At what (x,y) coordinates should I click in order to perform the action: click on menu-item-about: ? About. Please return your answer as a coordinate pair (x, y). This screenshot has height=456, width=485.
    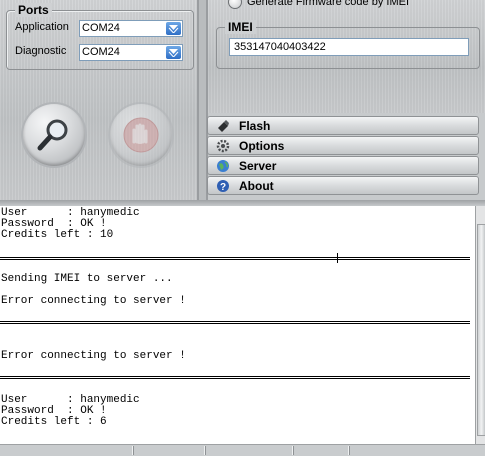
    Looking at the image, I should click on (343, 185).